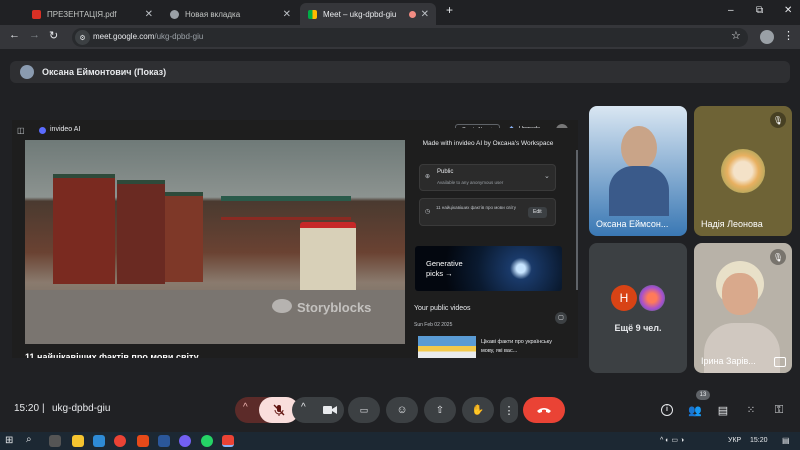 This screenshot has width=800, height=450. What do you see at coordinates (780, 362) in the screenshot?
I see `pip-icon` at bounding box center [780, 362].